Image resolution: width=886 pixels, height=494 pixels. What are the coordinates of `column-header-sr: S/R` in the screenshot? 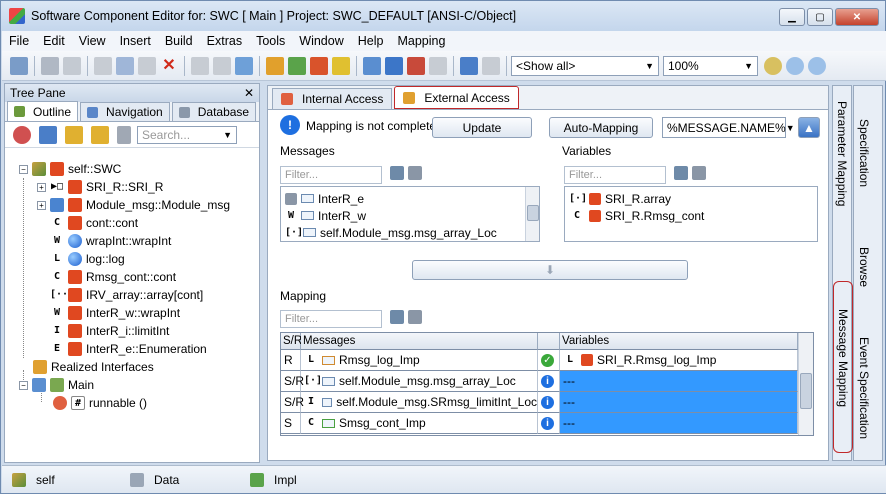 It's located at (291, 341).